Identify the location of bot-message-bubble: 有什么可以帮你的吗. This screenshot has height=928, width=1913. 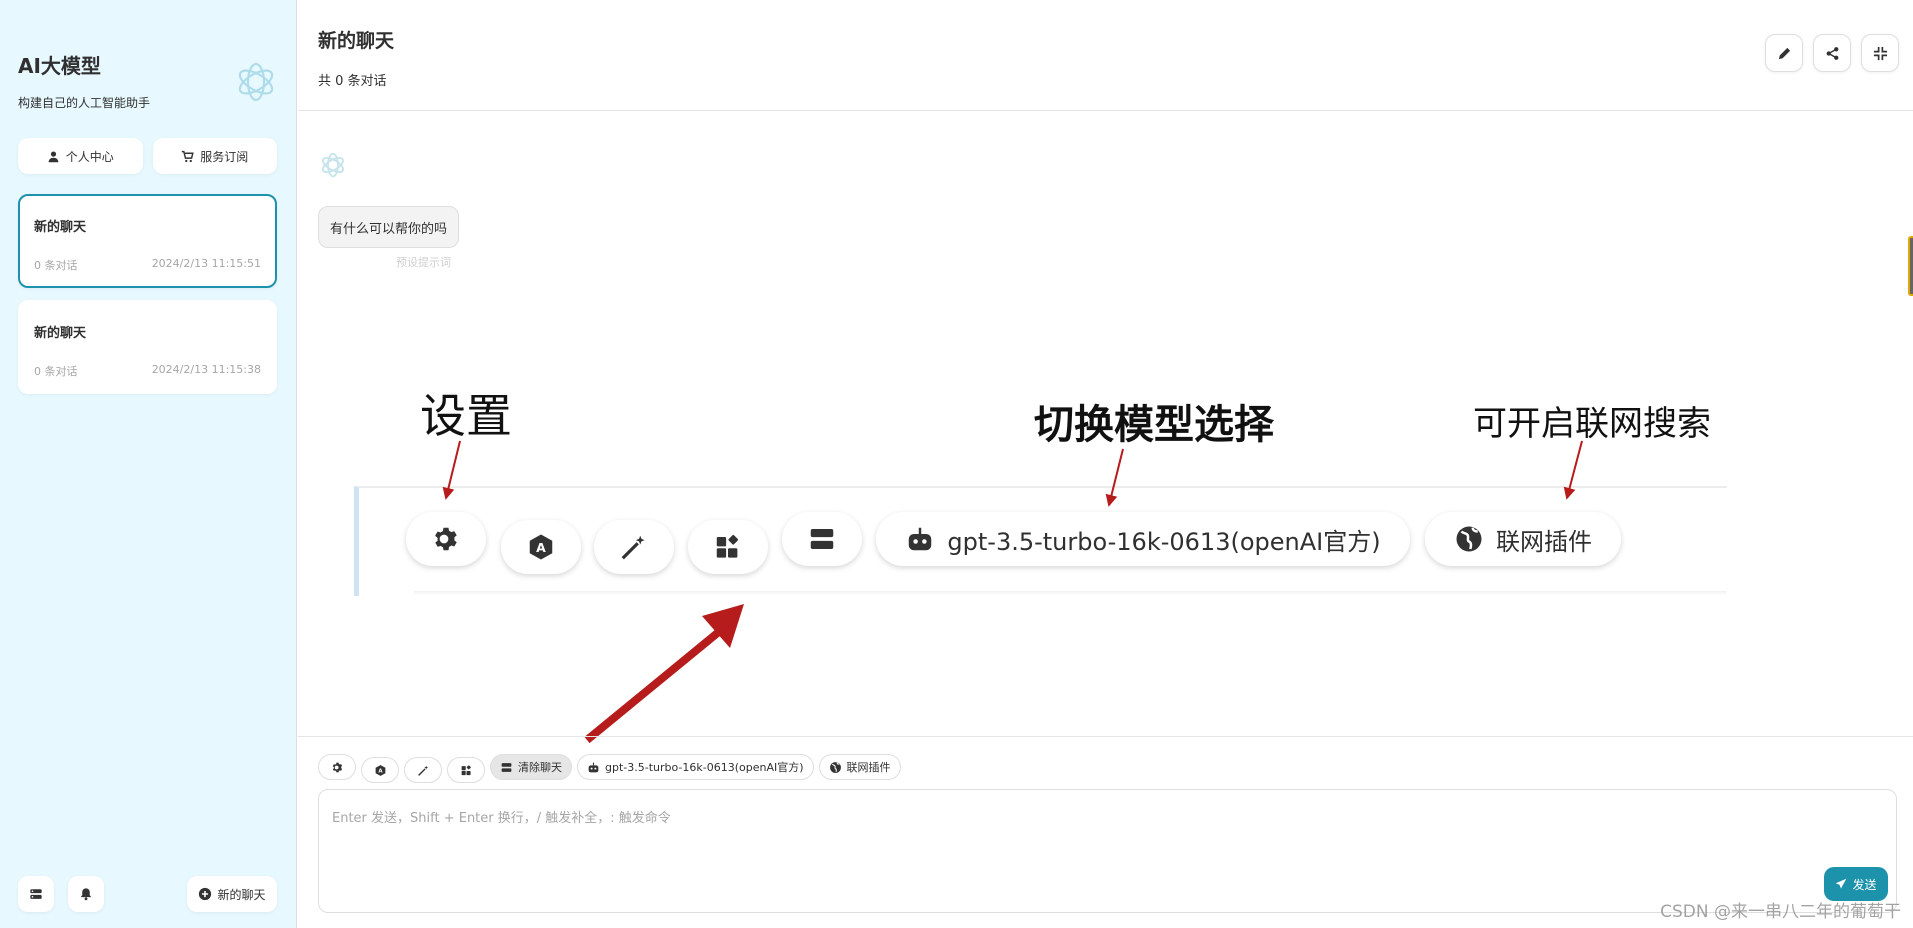
(389, 227).